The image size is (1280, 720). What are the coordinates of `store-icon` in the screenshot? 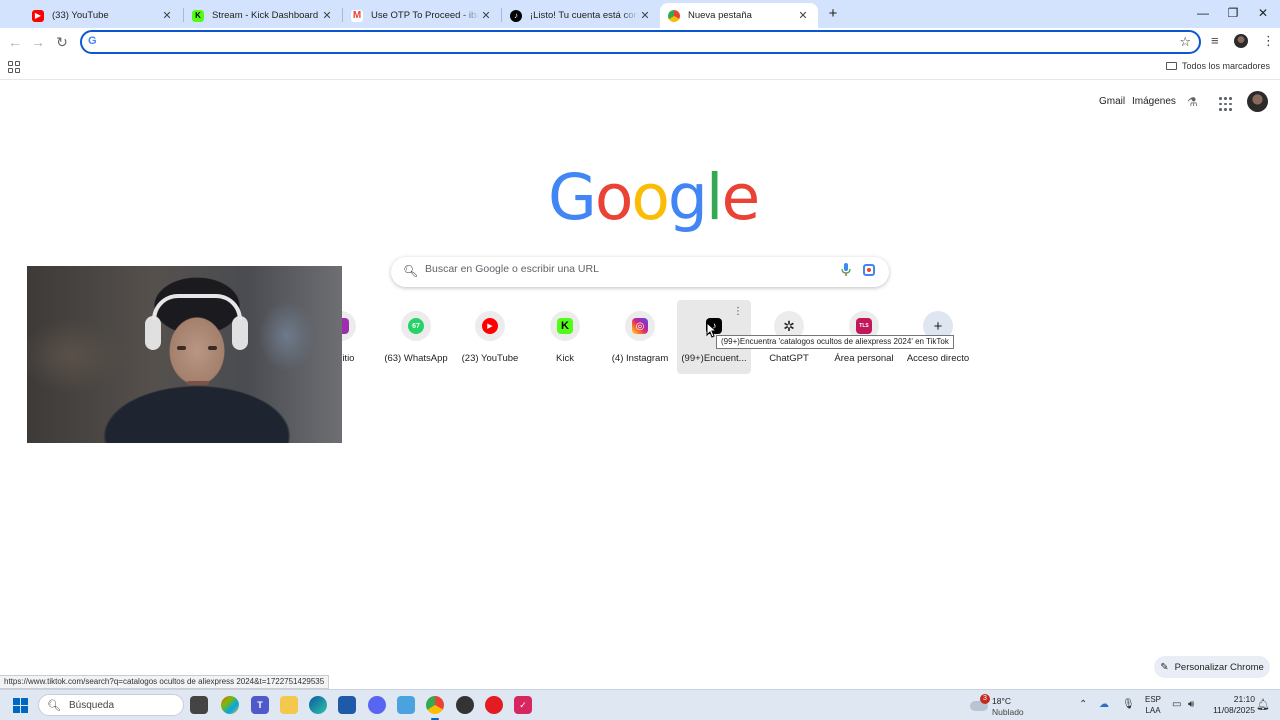 It's located at (347, 705).